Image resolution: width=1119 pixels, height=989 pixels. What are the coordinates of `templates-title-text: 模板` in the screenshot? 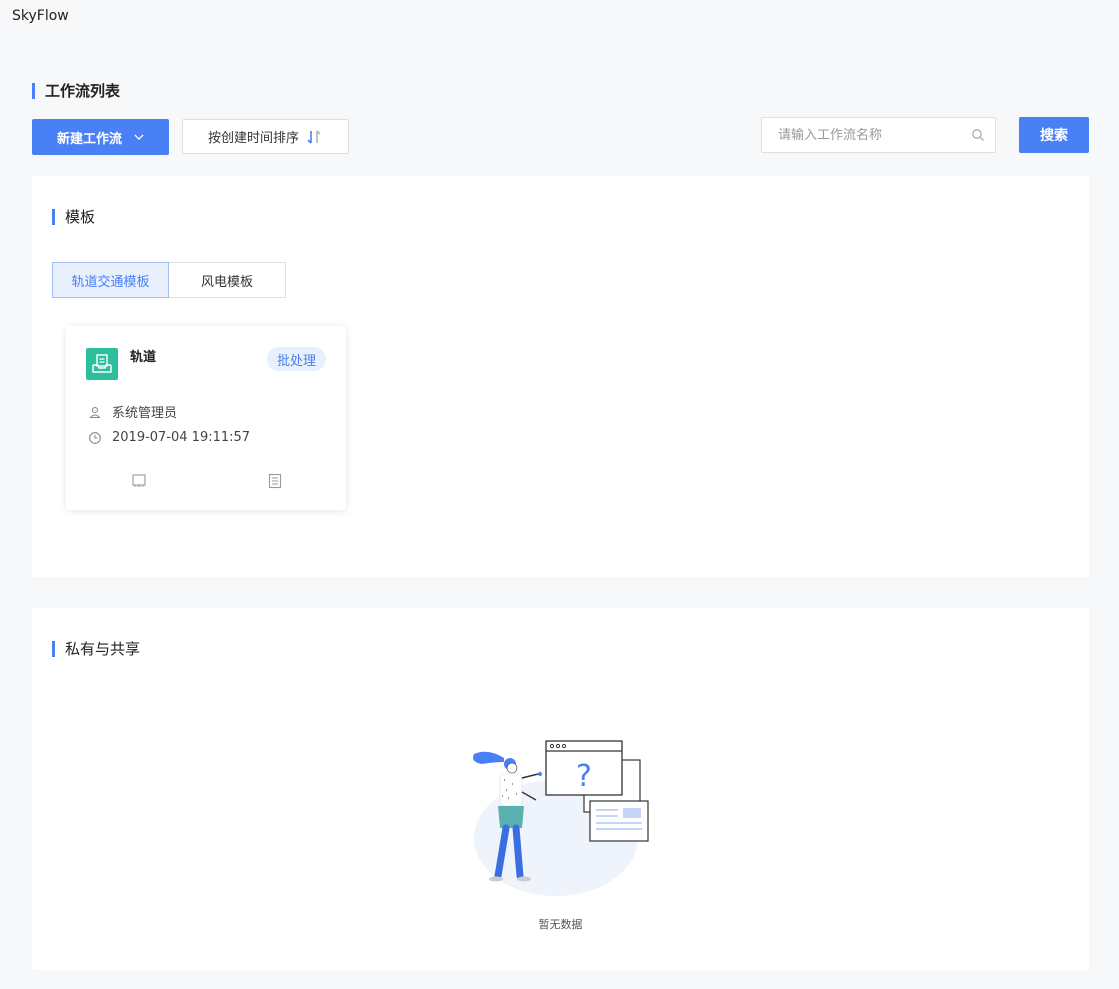 It's located at (80, 217).